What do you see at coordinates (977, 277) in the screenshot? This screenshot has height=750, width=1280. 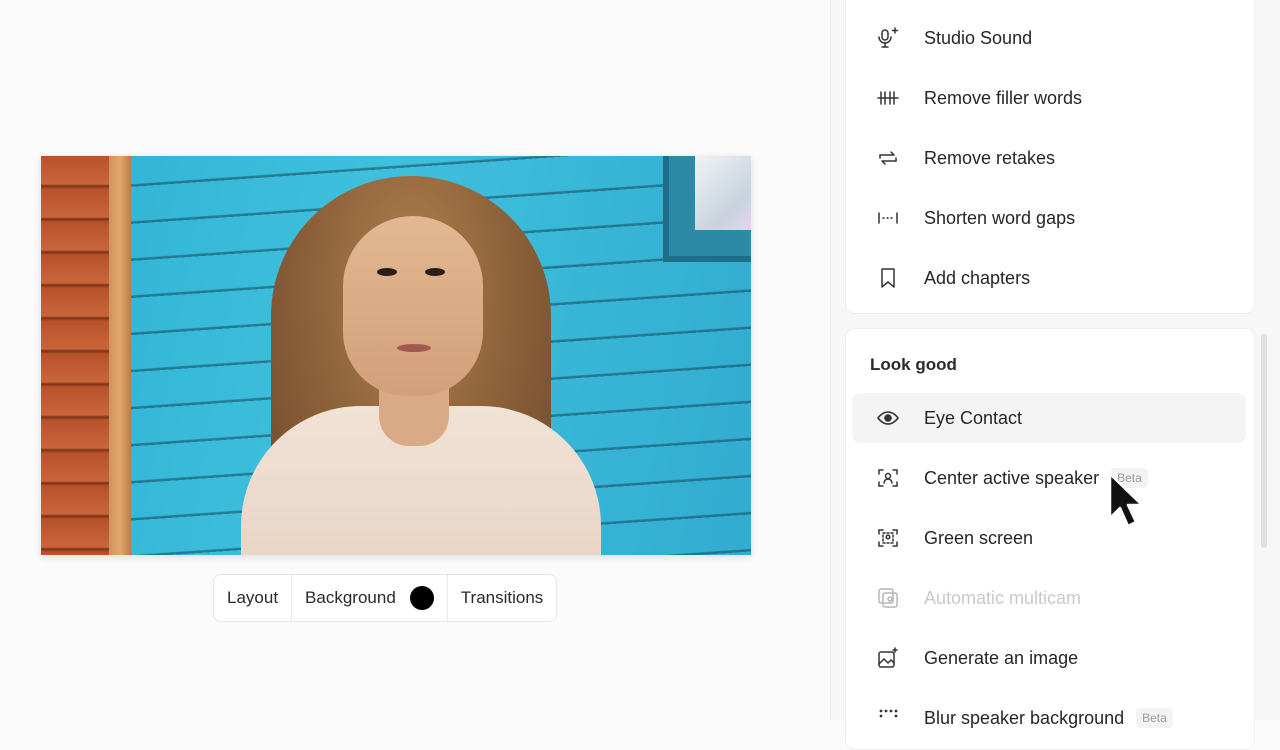 I see `add-chapters-label: Add chapters` at bounding box center [977, 277].